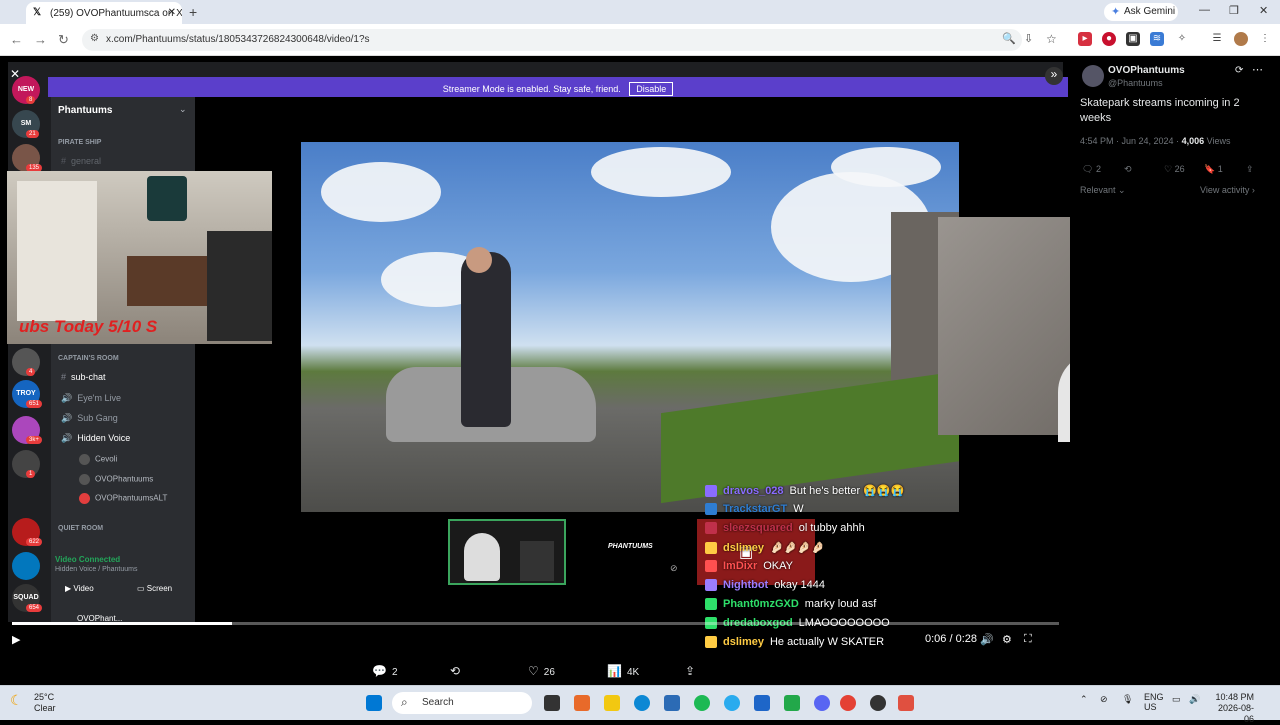  I want to click on task-view-icon, so click(552, 703).